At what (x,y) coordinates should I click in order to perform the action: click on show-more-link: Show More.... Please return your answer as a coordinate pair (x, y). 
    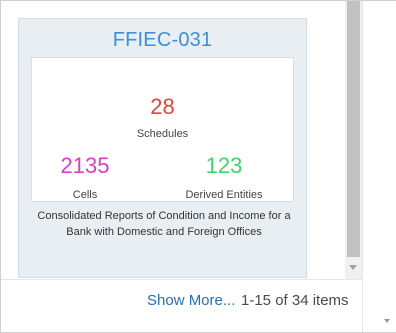
    Looking at the image, I should click on (191, 300).